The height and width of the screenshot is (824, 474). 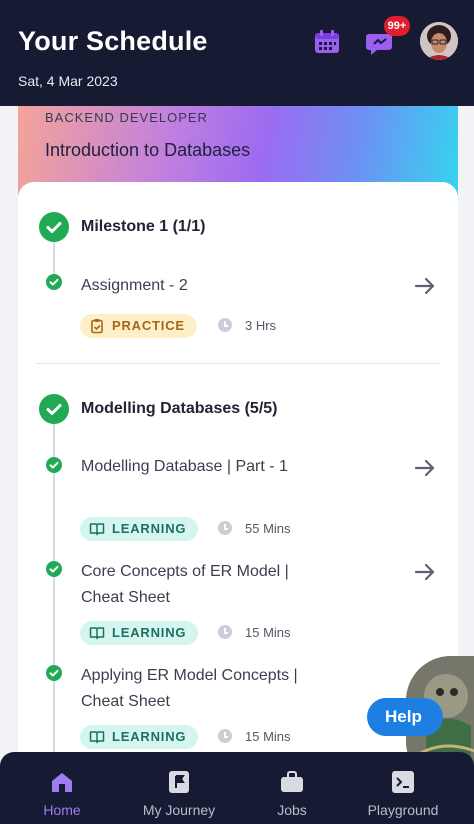 I want to click on course-category: BACKEND DEVELOPER, so click(x=126, y=117).